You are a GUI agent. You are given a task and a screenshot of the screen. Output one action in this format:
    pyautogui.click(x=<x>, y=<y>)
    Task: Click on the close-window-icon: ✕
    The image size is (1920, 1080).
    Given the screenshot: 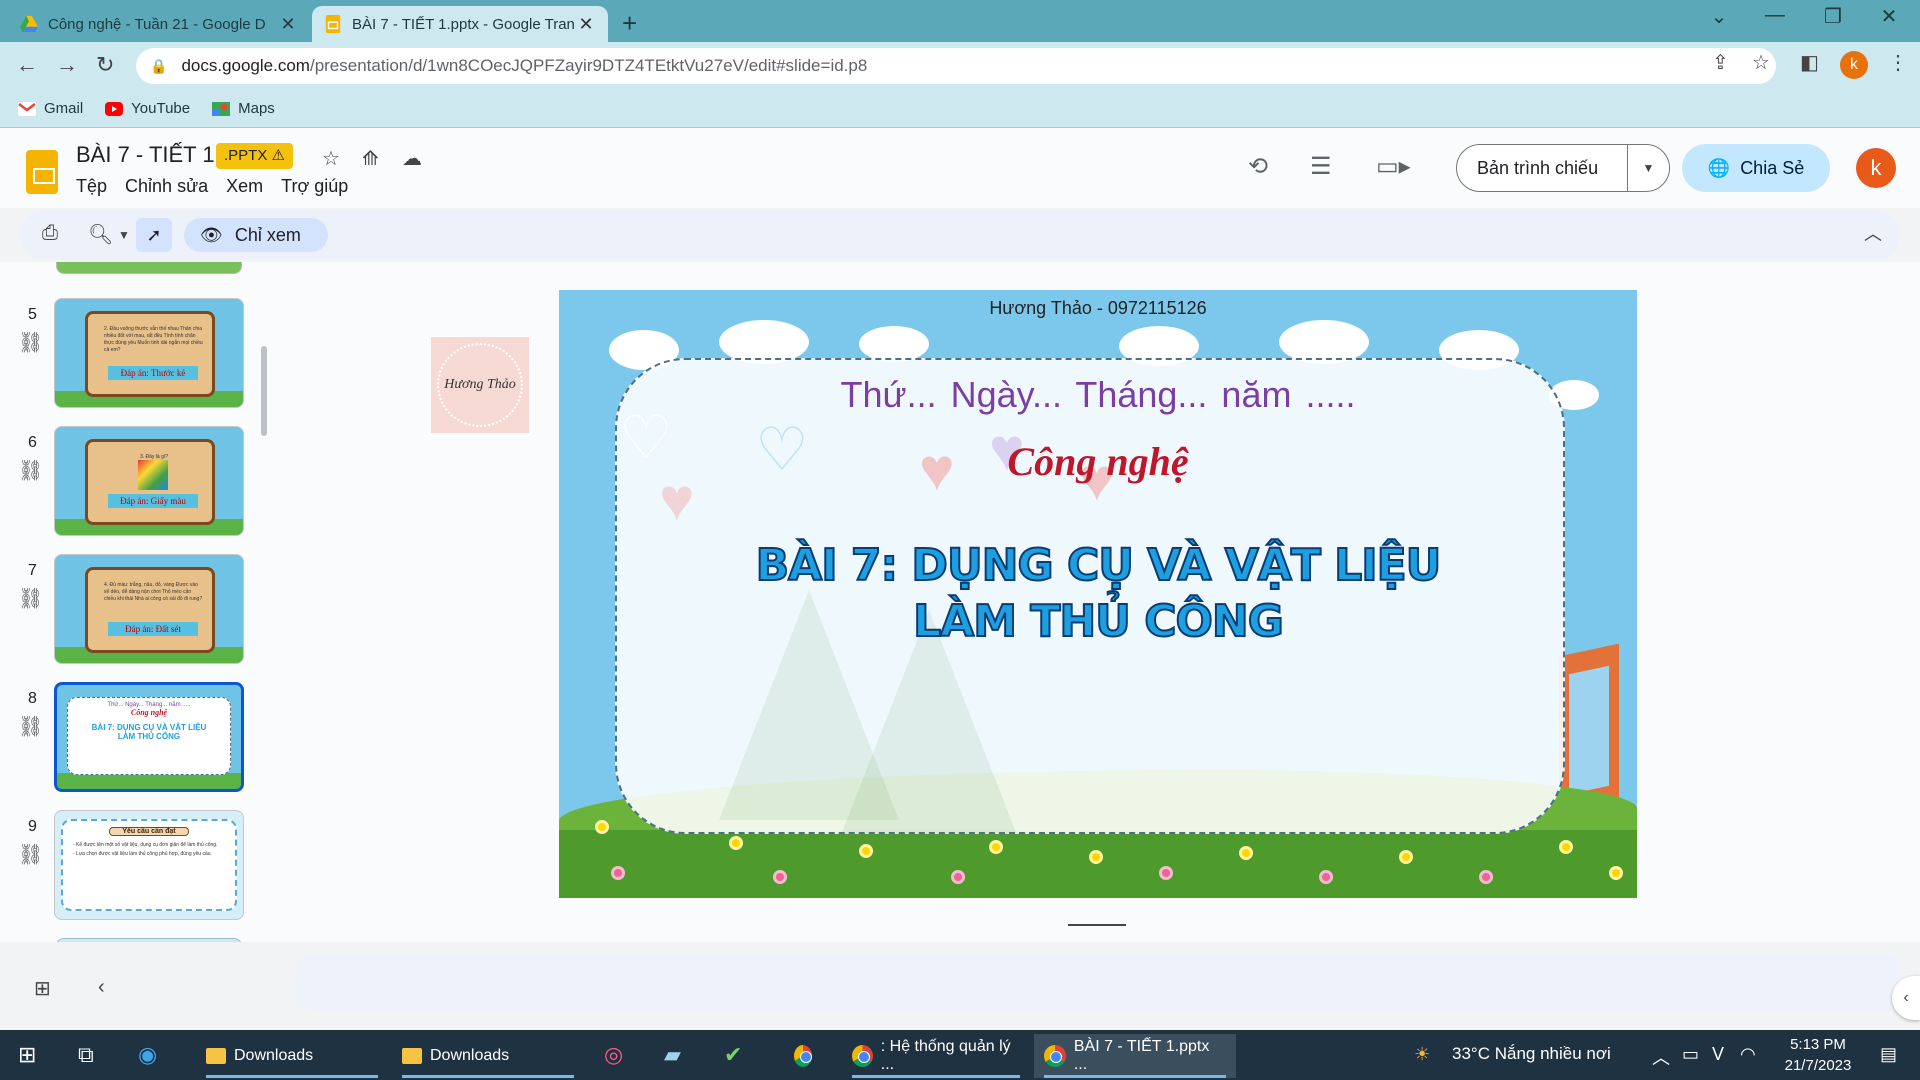 What is the action you would take?
    pyautogui.click(x=1889, y=16)
    